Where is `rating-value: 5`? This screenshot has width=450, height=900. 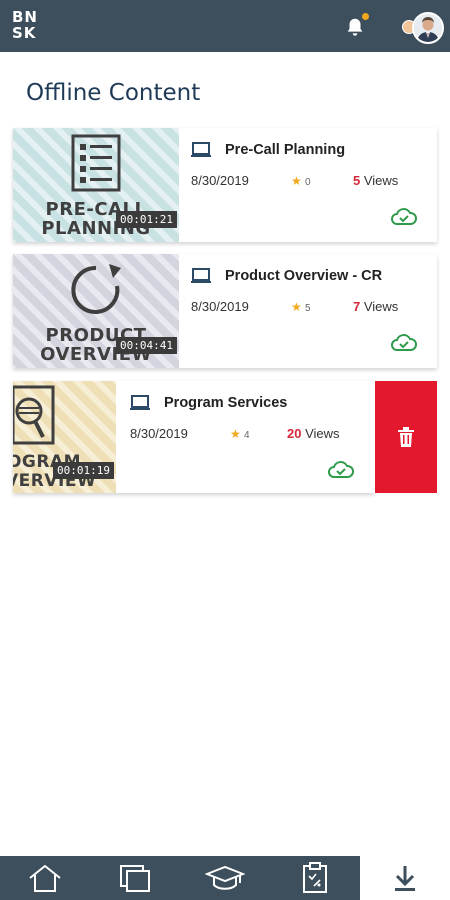 rating-value: 5 is located at coordinates (308, 308).